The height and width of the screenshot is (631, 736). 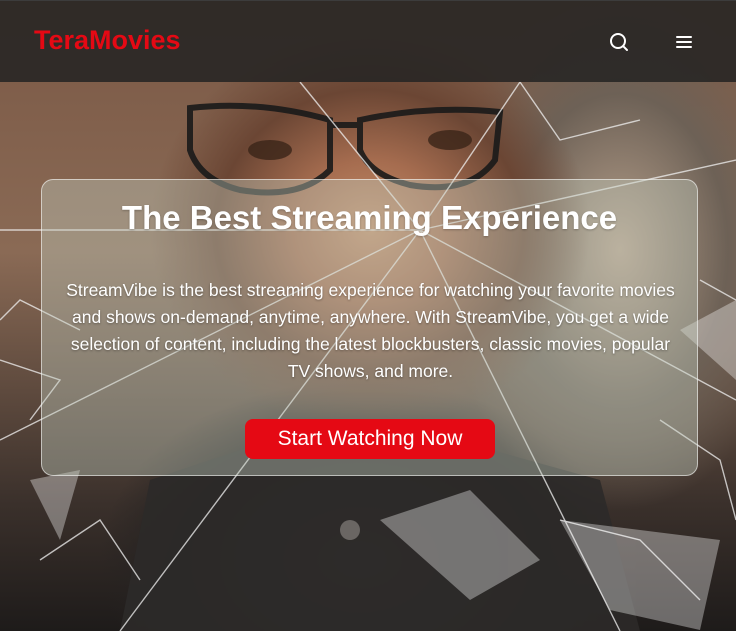 I want to click on hamburger-menu-icon, so click(x=684, y=42).